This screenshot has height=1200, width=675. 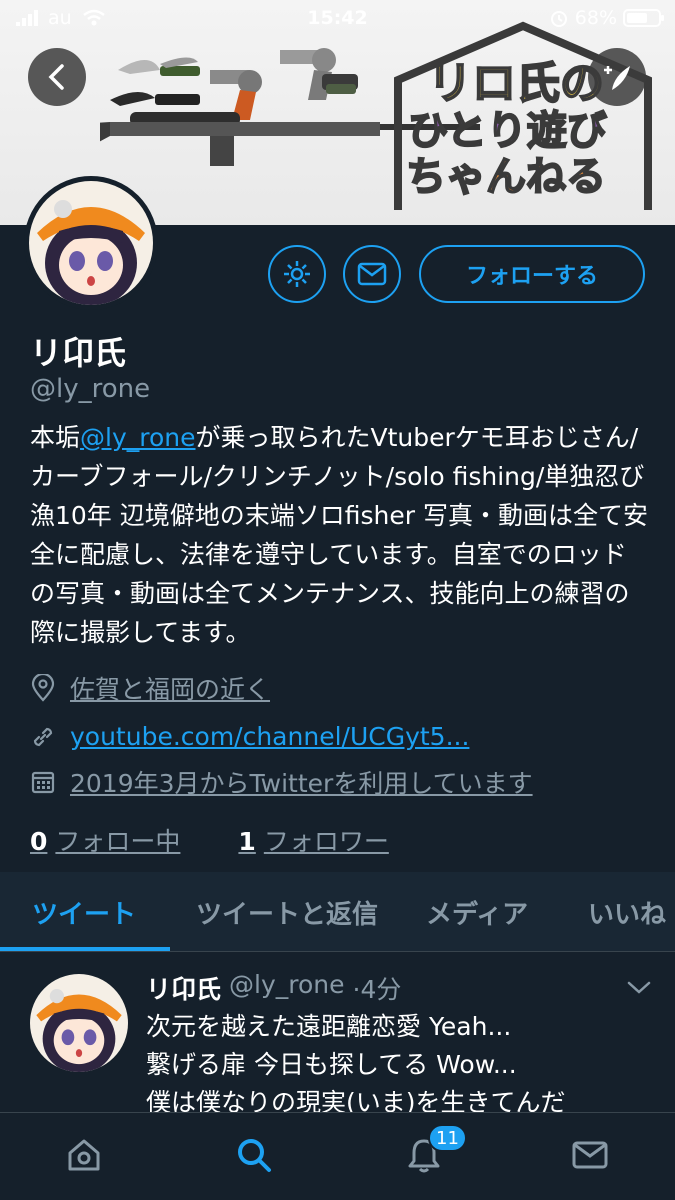 I want to click on chevron-left-icon, so click(x=56, y=77).